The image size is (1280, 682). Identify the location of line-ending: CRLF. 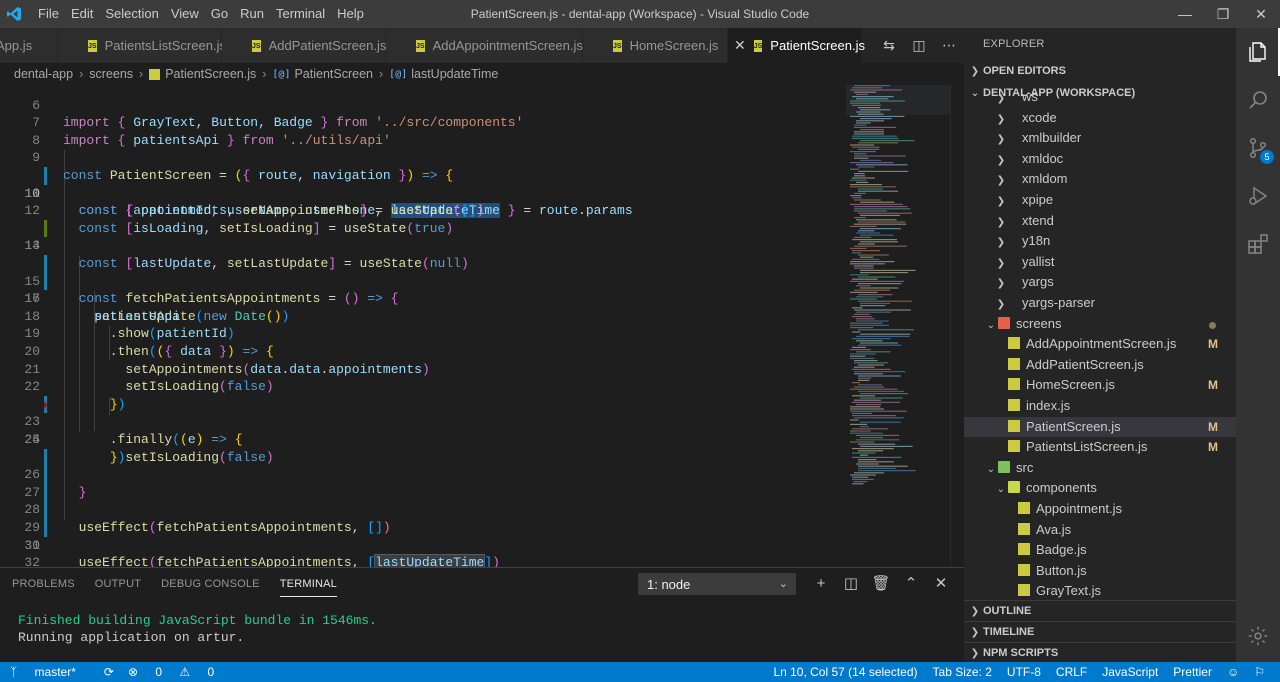
(1071, 672).